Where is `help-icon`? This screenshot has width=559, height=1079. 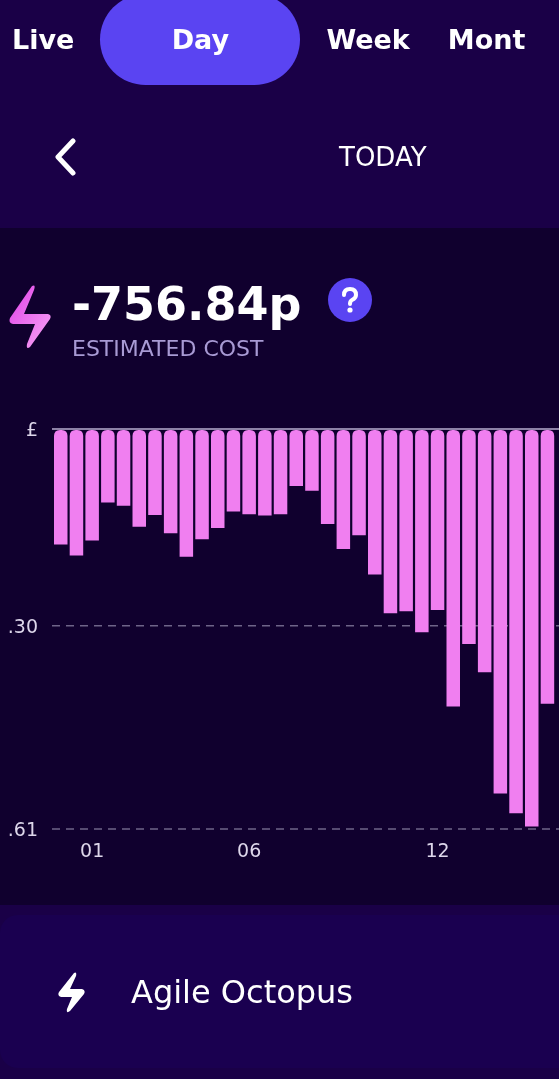 help-icon is located at coordinates (349, 300).